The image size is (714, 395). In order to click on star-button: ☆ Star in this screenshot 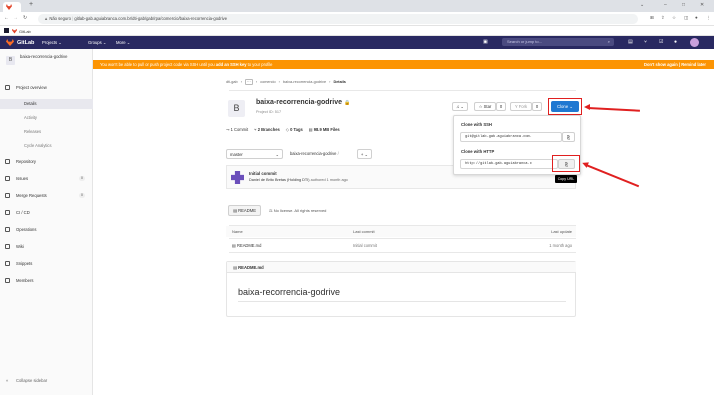, I will do `click(485, 106)`.